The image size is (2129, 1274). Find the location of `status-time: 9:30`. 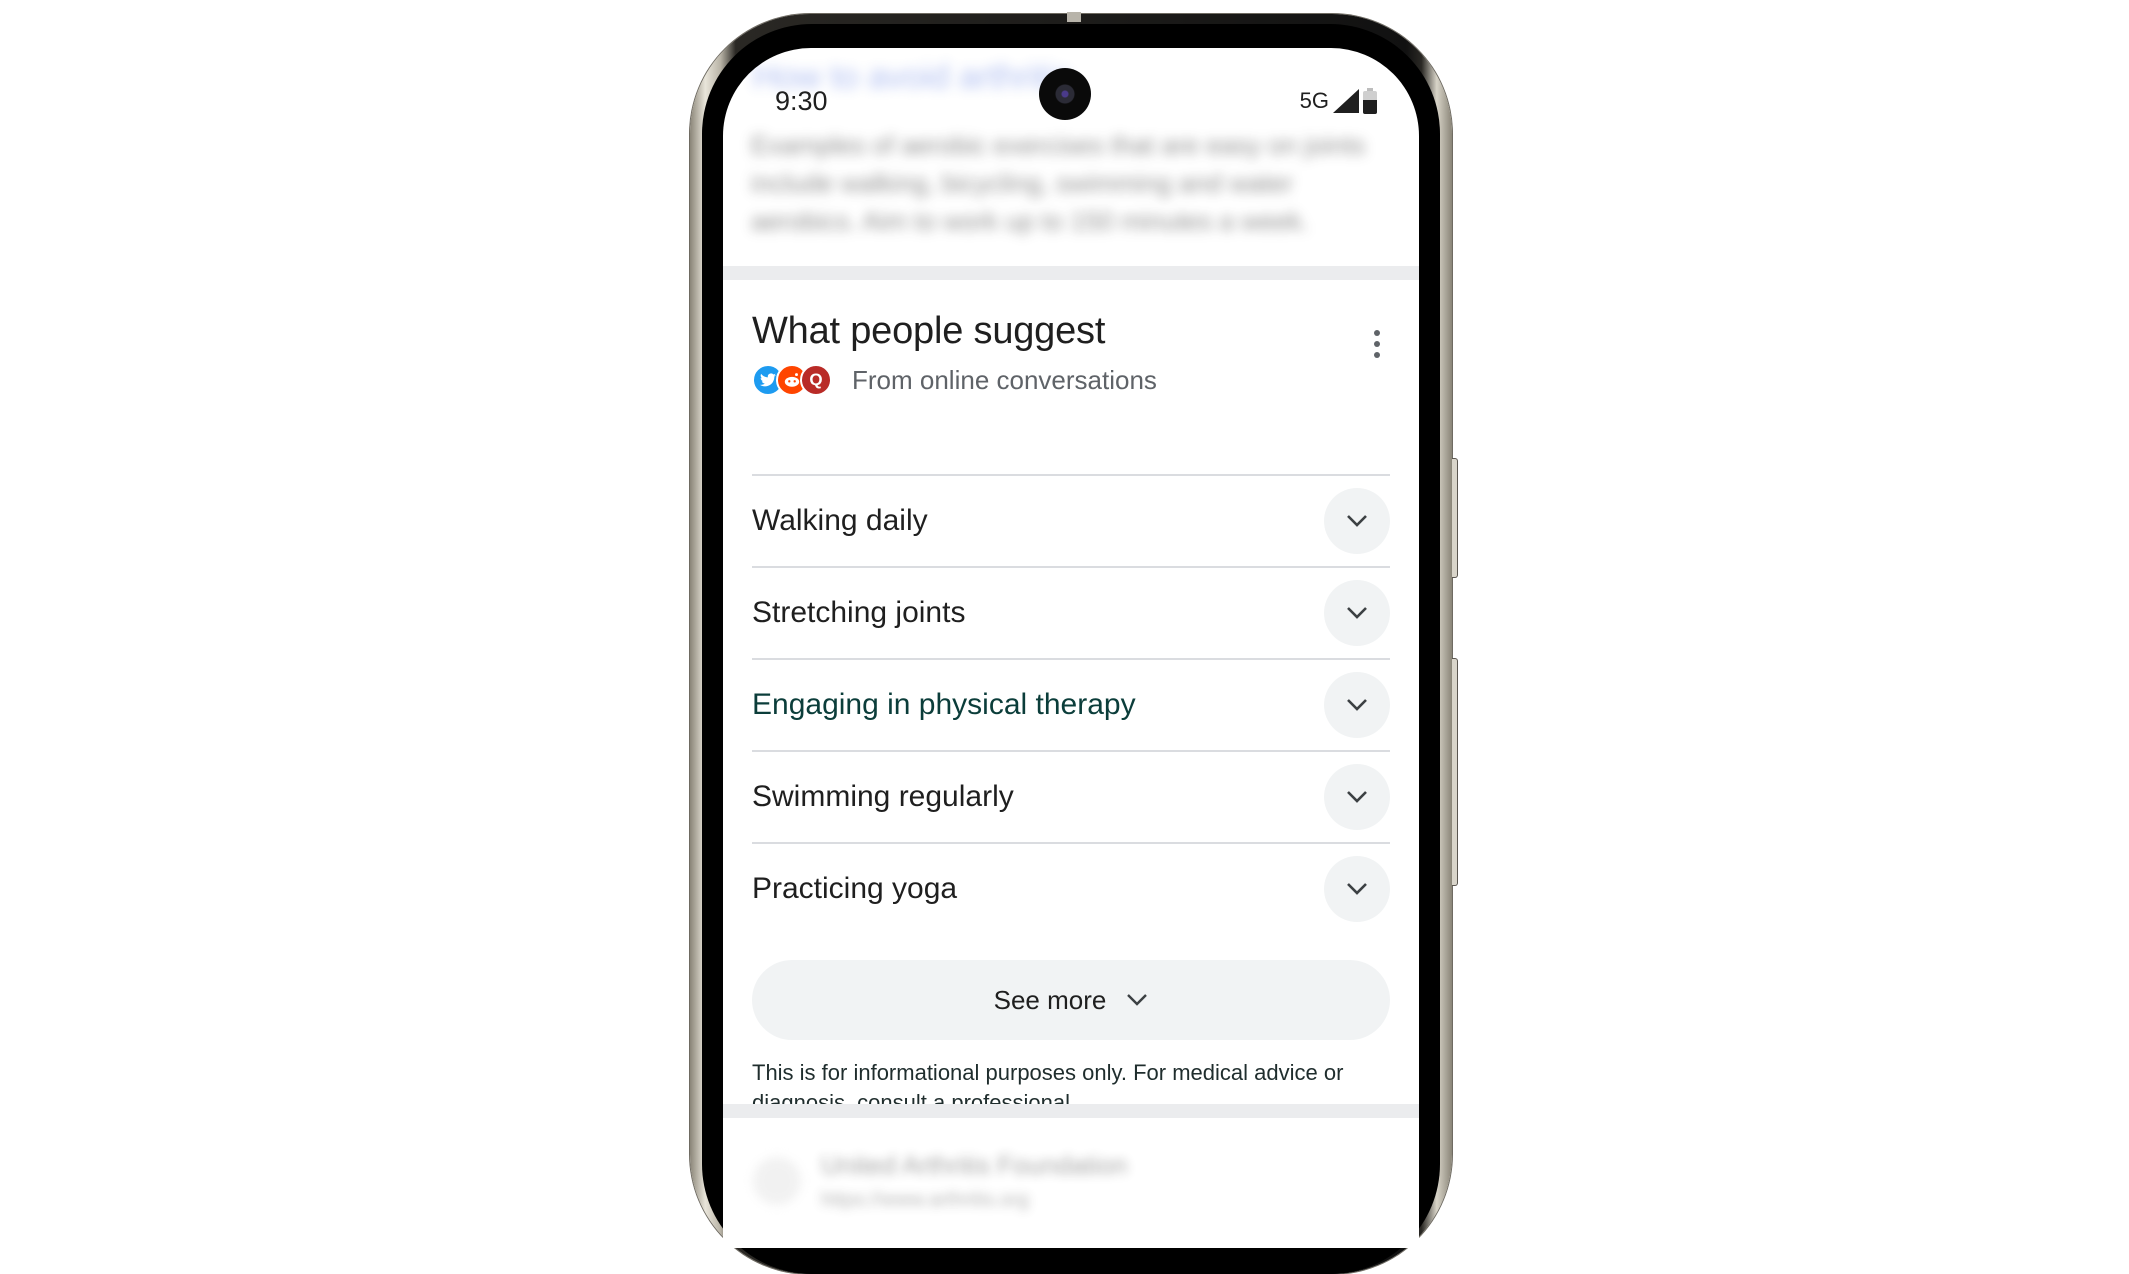

status-time: 9:30 is located at coordinates (801, 101).